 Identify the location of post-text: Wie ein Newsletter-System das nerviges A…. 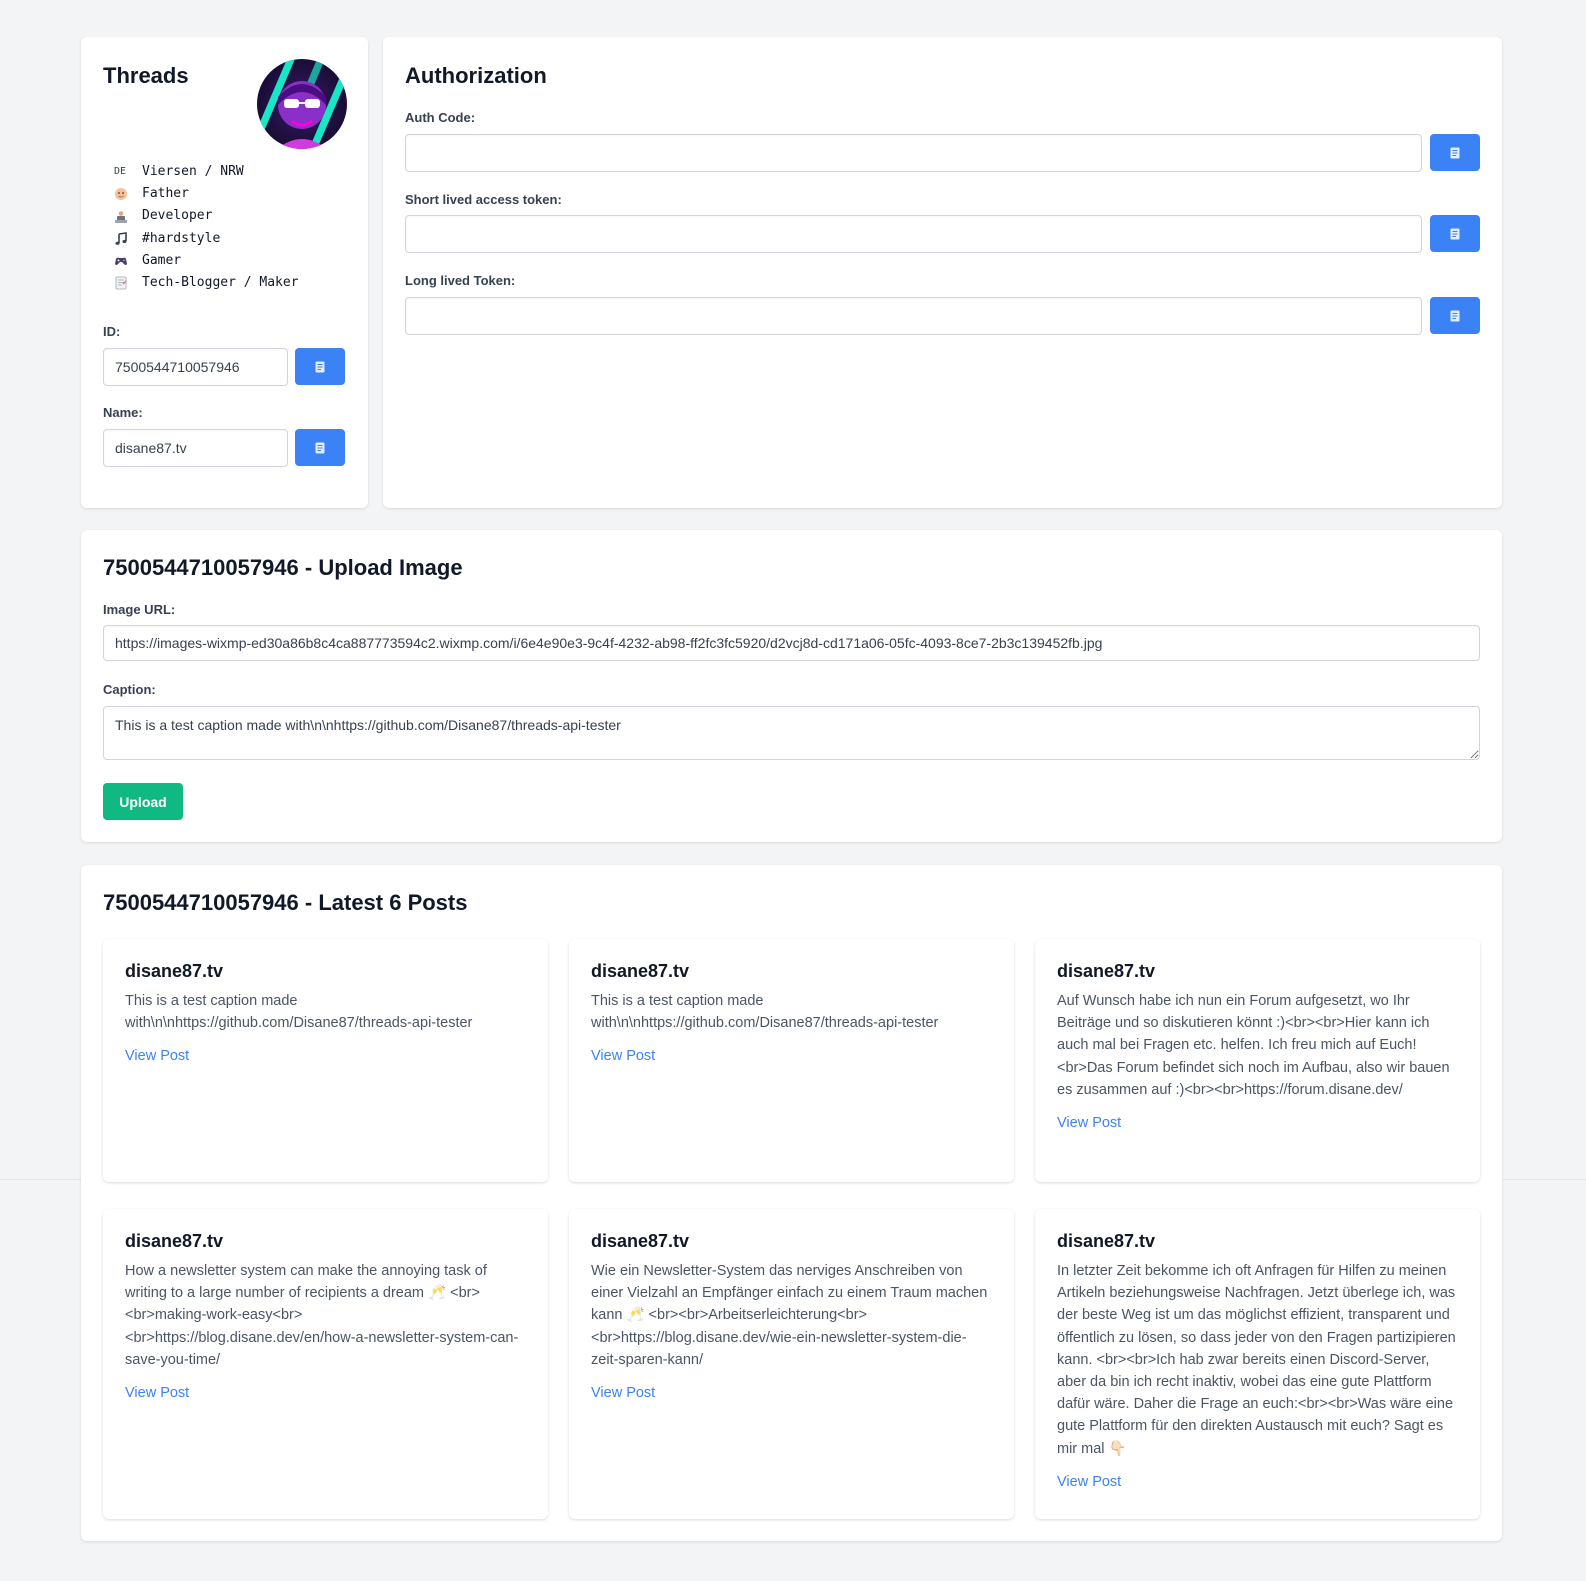
(789, 1315).